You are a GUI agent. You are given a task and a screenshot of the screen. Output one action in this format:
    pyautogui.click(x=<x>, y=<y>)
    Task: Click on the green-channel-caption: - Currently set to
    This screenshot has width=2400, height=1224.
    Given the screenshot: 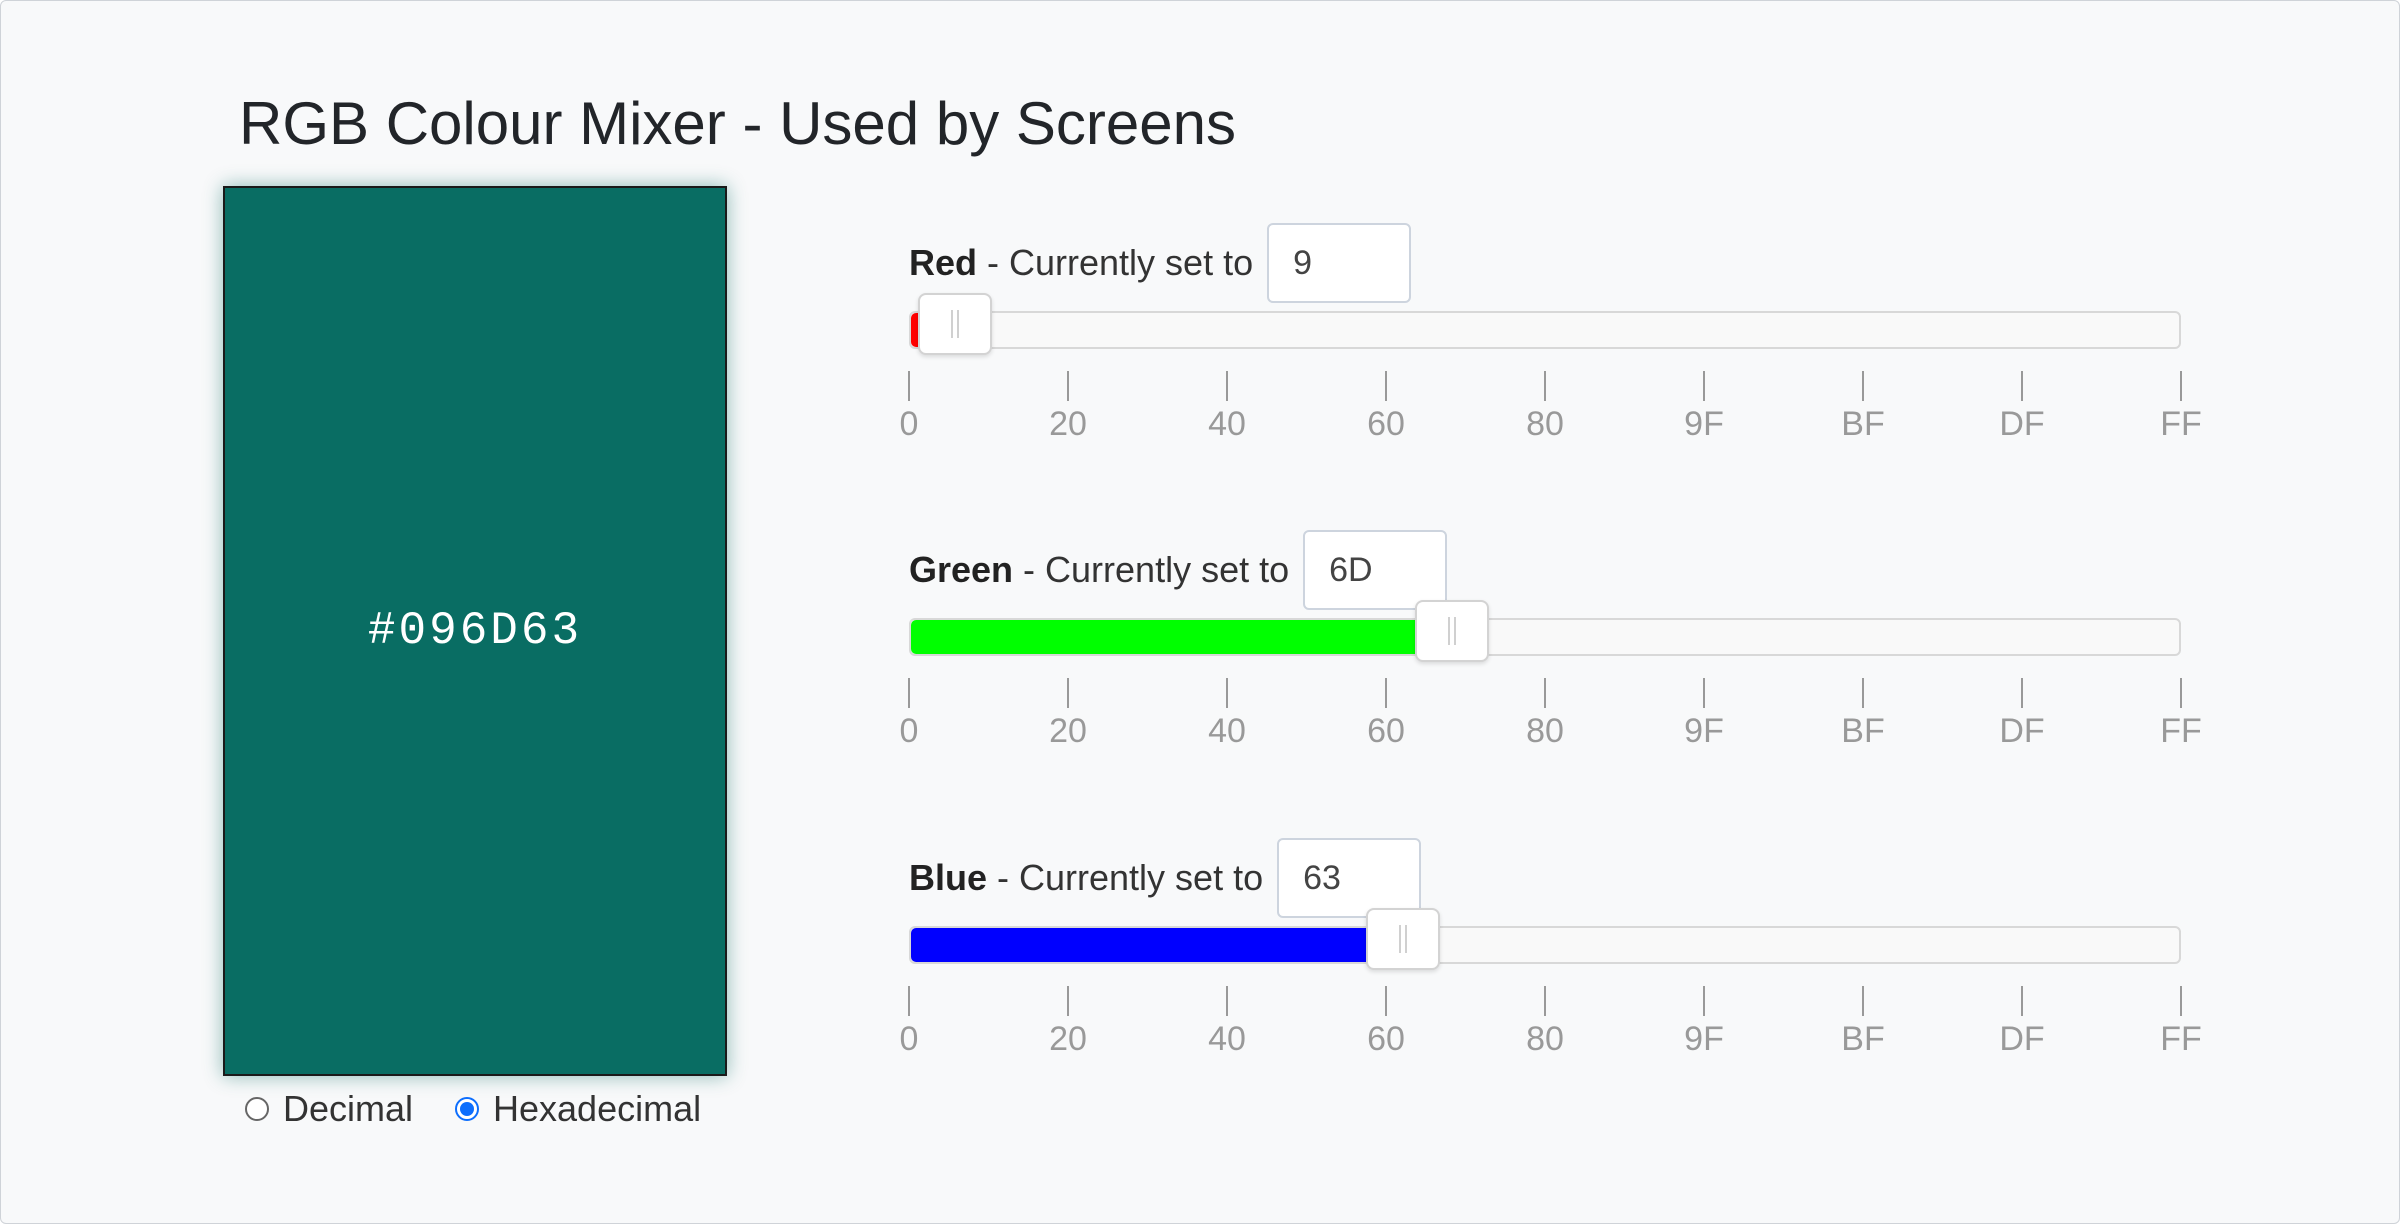 What is the action you would take?
    pyautogui.click(x=1156, y=569)
    